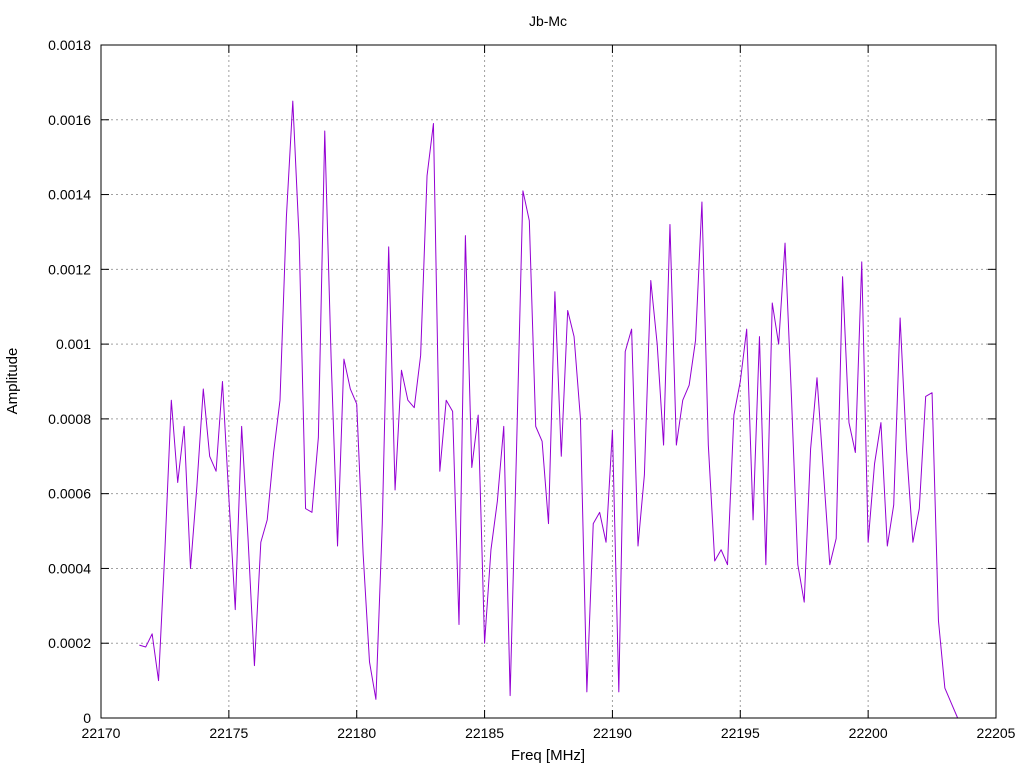 This screenshot has height=768, width=1024. What do you see at coordinates (996, 733) in the screenshot?
I see `x-tick-label: 22205` at bounding box center [996, 733].